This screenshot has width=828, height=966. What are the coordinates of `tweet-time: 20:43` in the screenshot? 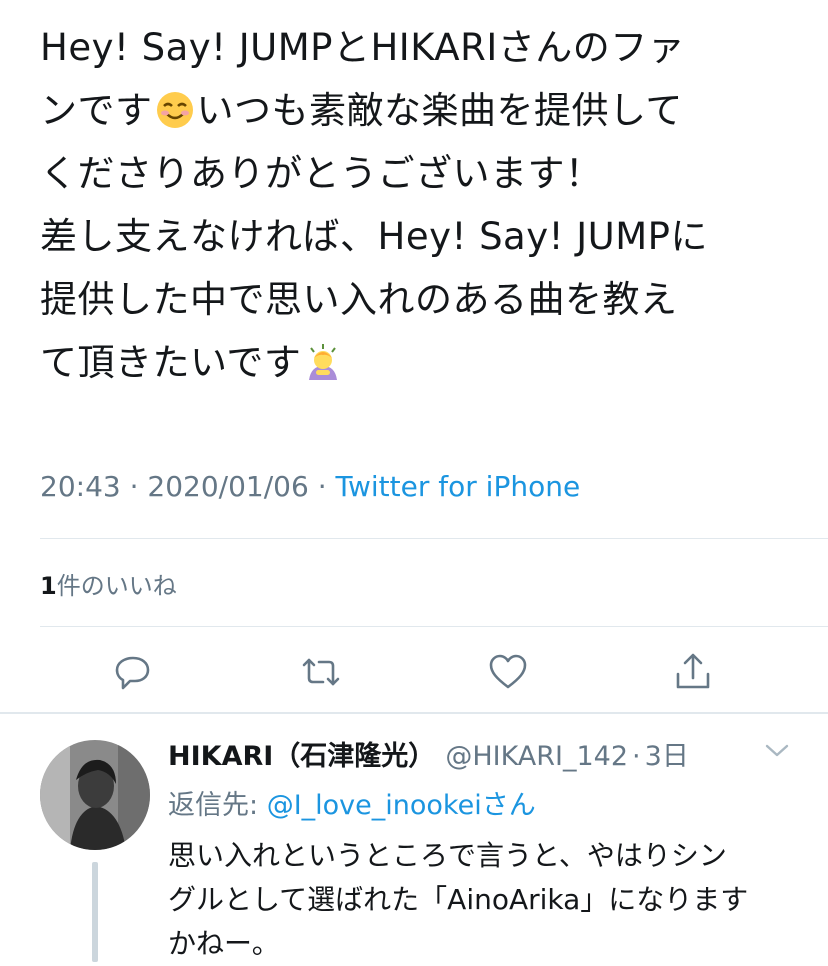 It's located at (80, 486).